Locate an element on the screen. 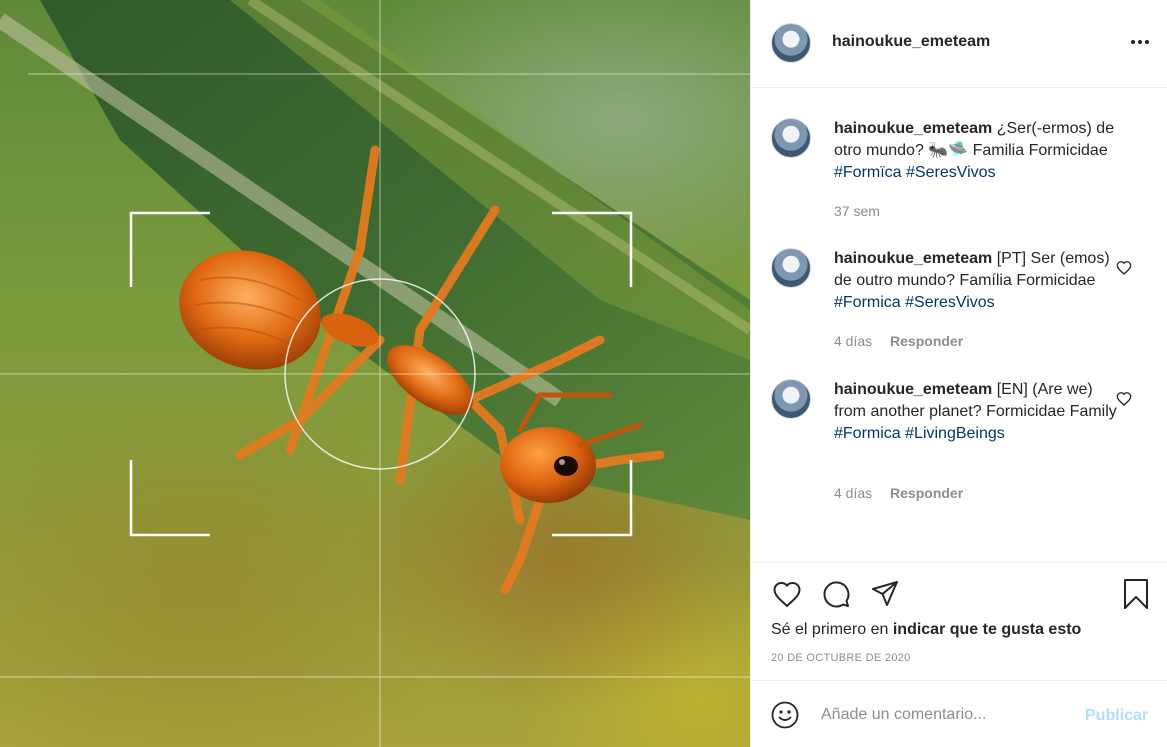  comment-icon is located at coordinates (836, 594).